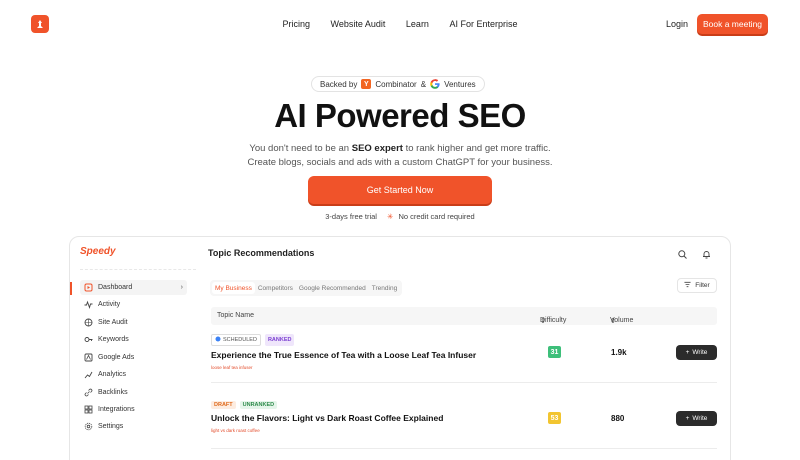 Image resolution: width=800 pixels, height=460 pixels. What do you see at coordinates (138, 269) in the screenshot?
I see `sidebar-divider` at bounding box center [138, 269].